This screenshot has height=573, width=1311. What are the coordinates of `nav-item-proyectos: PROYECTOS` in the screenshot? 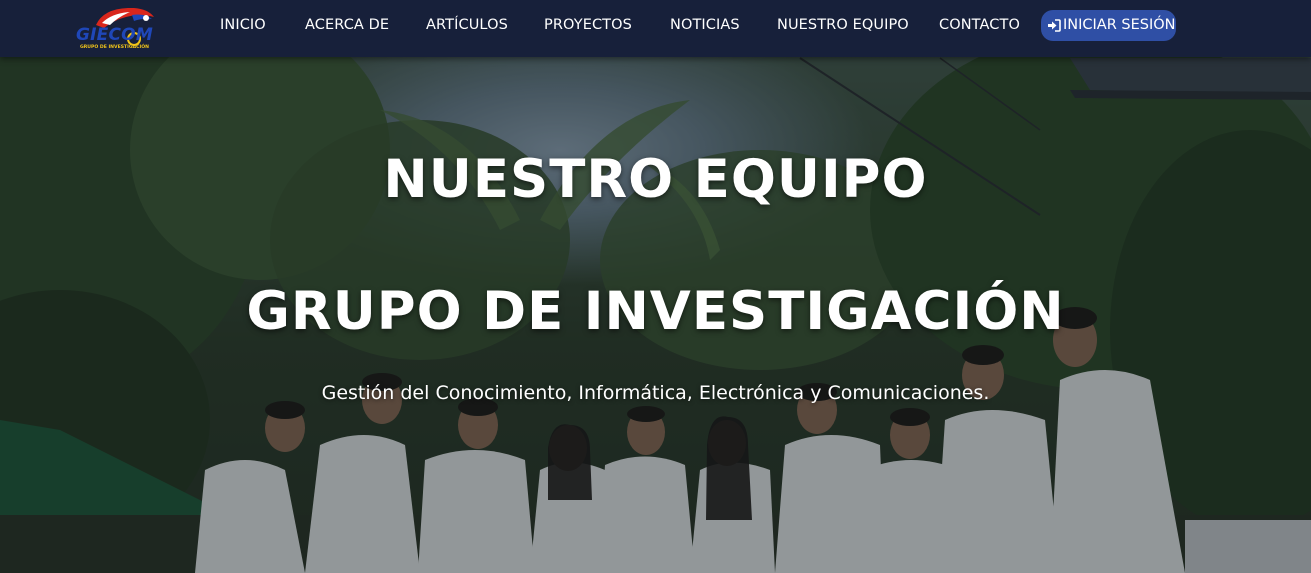 It's located at (588, 25).